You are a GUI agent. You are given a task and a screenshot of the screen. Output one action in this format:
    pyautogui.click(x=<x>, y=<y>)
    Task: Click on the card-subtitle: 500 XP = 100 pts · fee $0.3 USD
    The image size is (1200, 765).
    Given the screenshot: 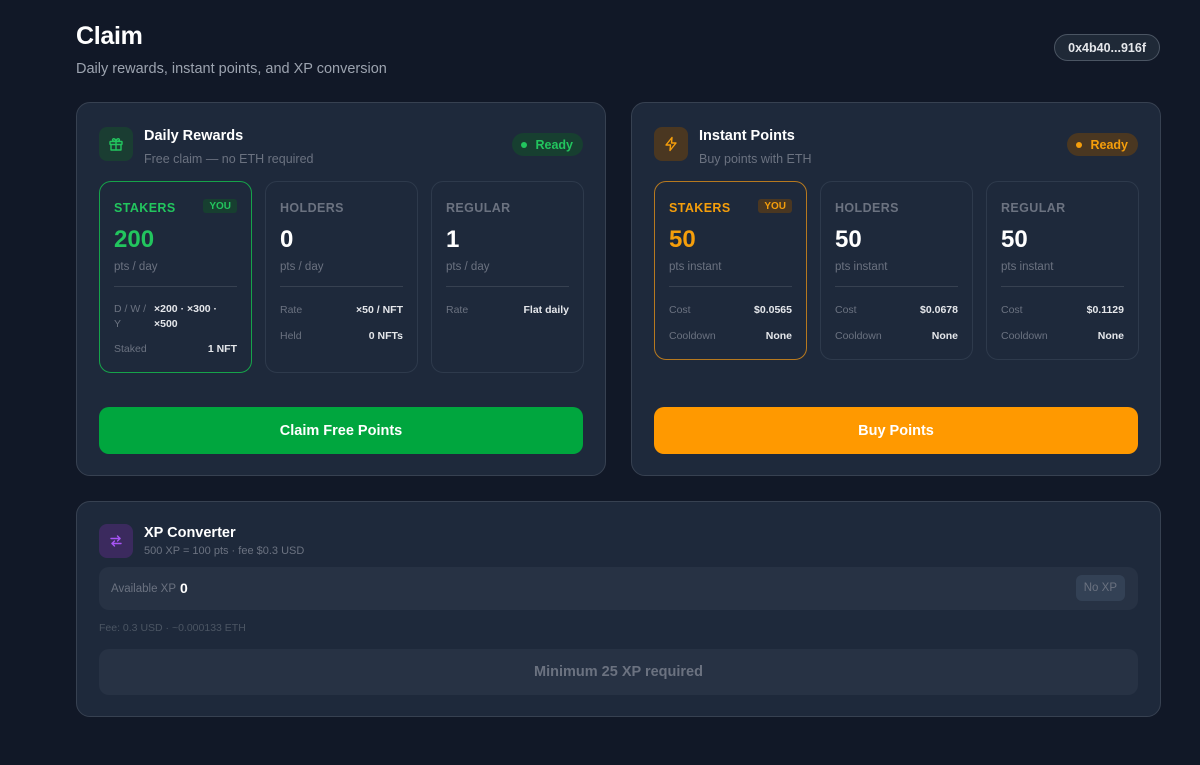 What is the action you would take?
    pyautogui.click(x=224, y=551)
    